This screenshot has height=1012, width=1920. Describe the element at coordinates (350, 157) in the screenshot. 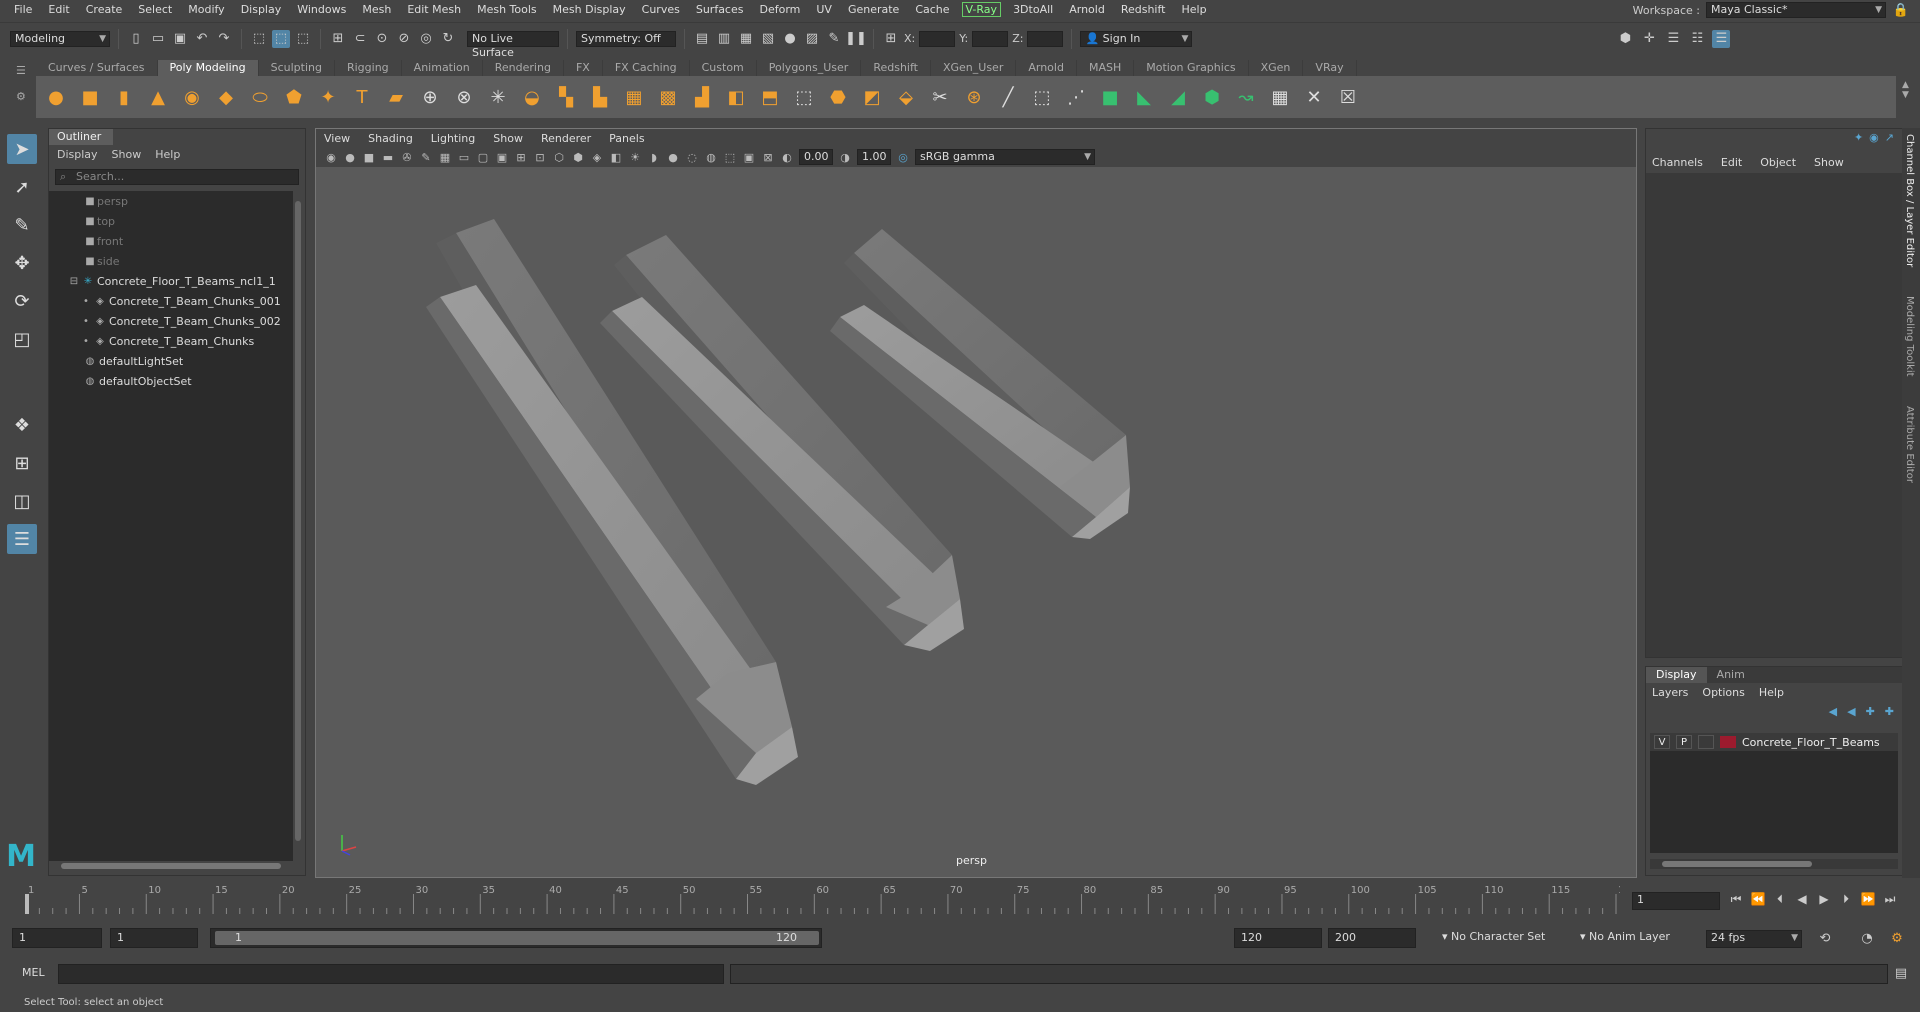

I see `camera-attributes-icon: ●` at that location.